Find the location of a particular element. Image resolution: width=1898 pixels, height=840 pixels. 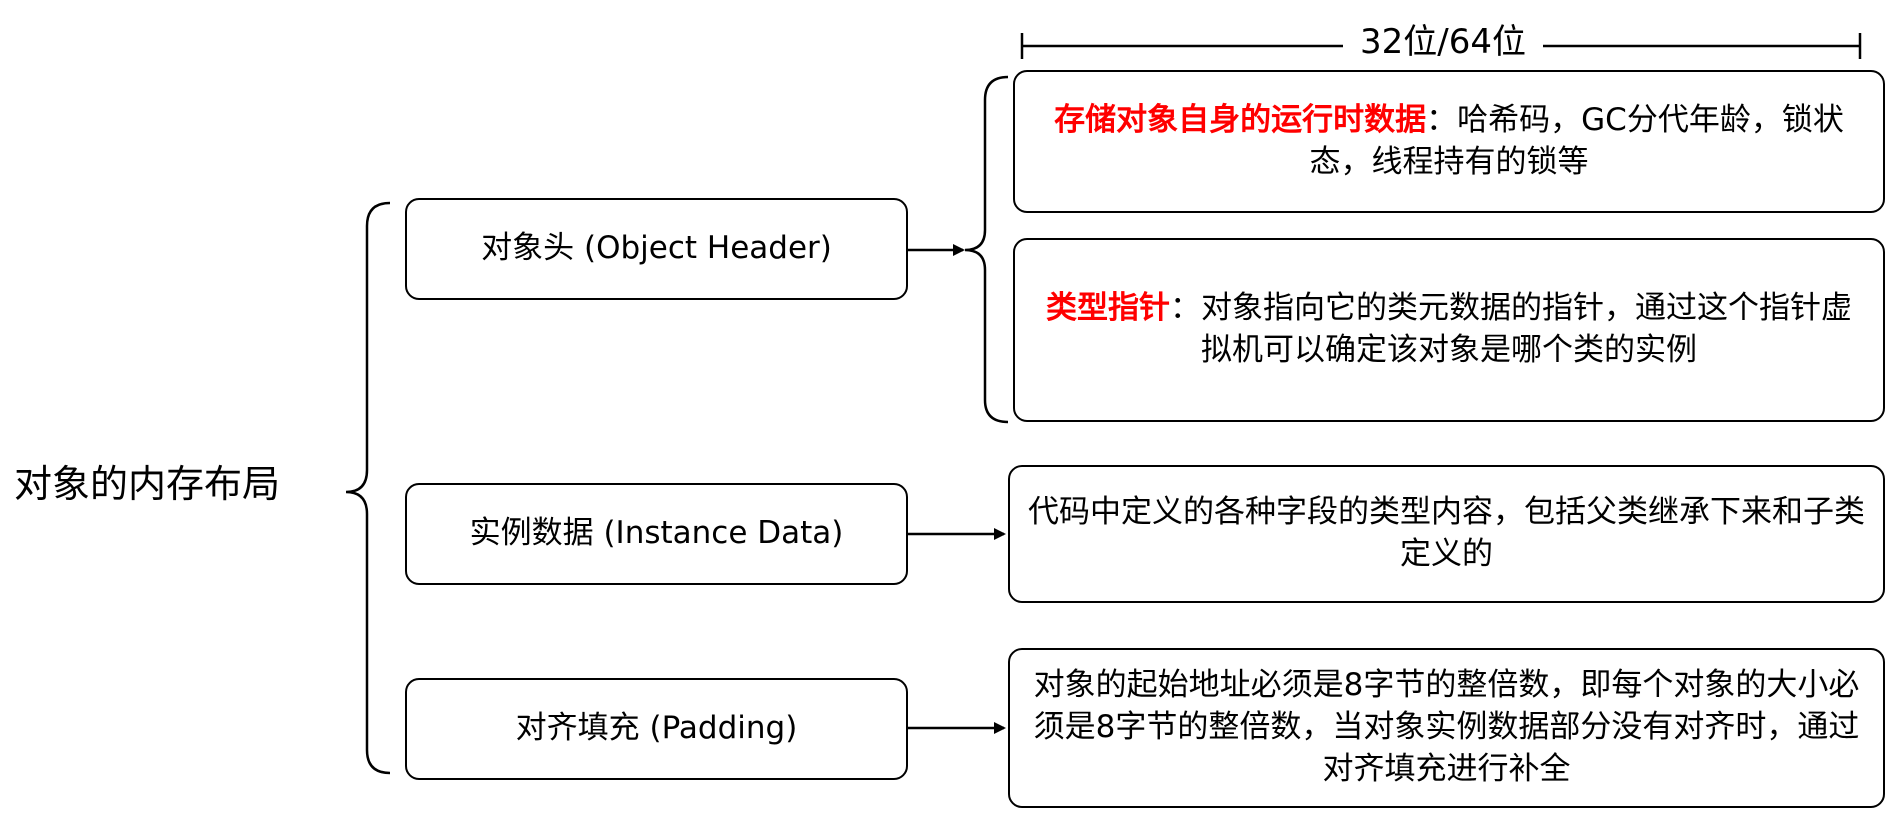

width-indicator-label: 32位/64位 is located at coordinates (1443, 42).